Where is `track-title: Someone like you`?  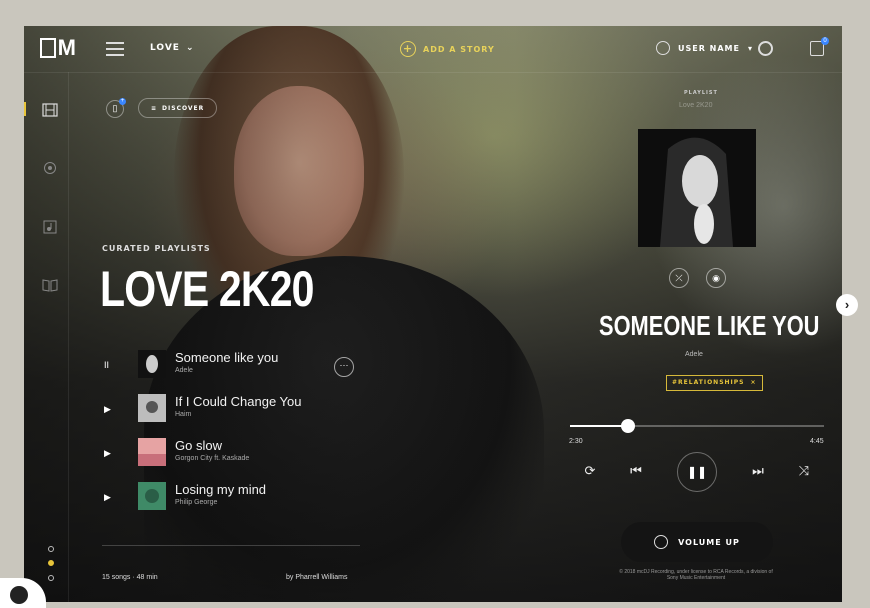 track-title: Someone like you is located at coordinates (227, 357).